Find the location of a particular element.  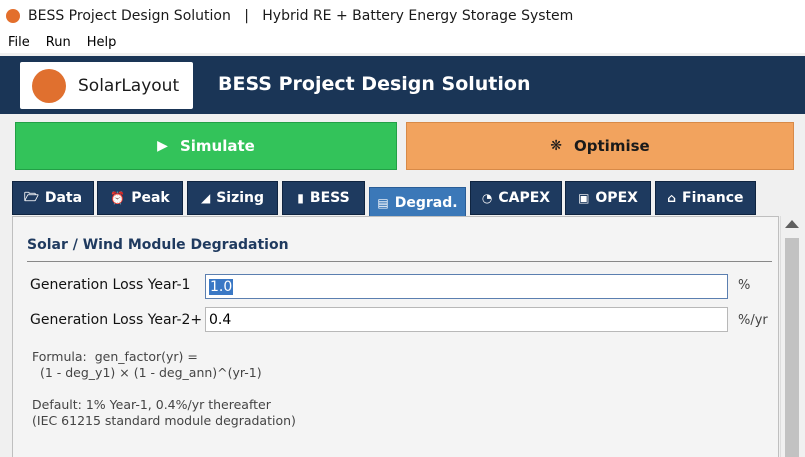

money-bag-icon: ◔ is located at coordinates (487, 198).